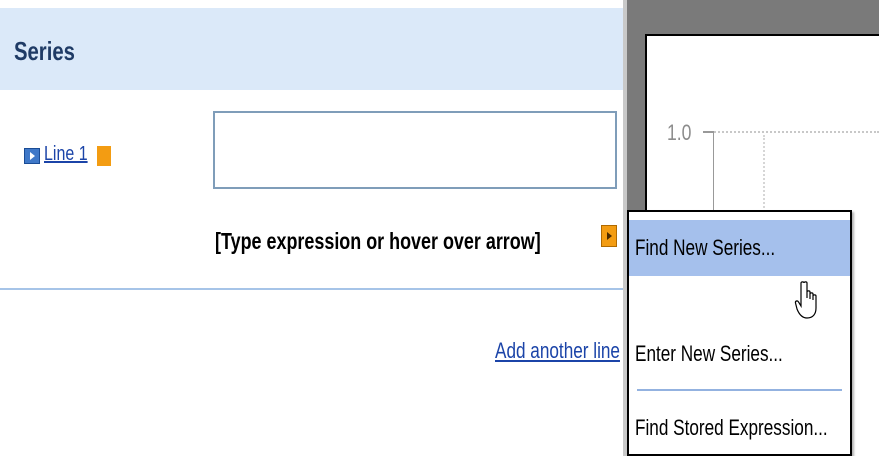  Describe the element at coordinates (708, 132) in the screenshot. I see `chart-tick-mark` at that location.